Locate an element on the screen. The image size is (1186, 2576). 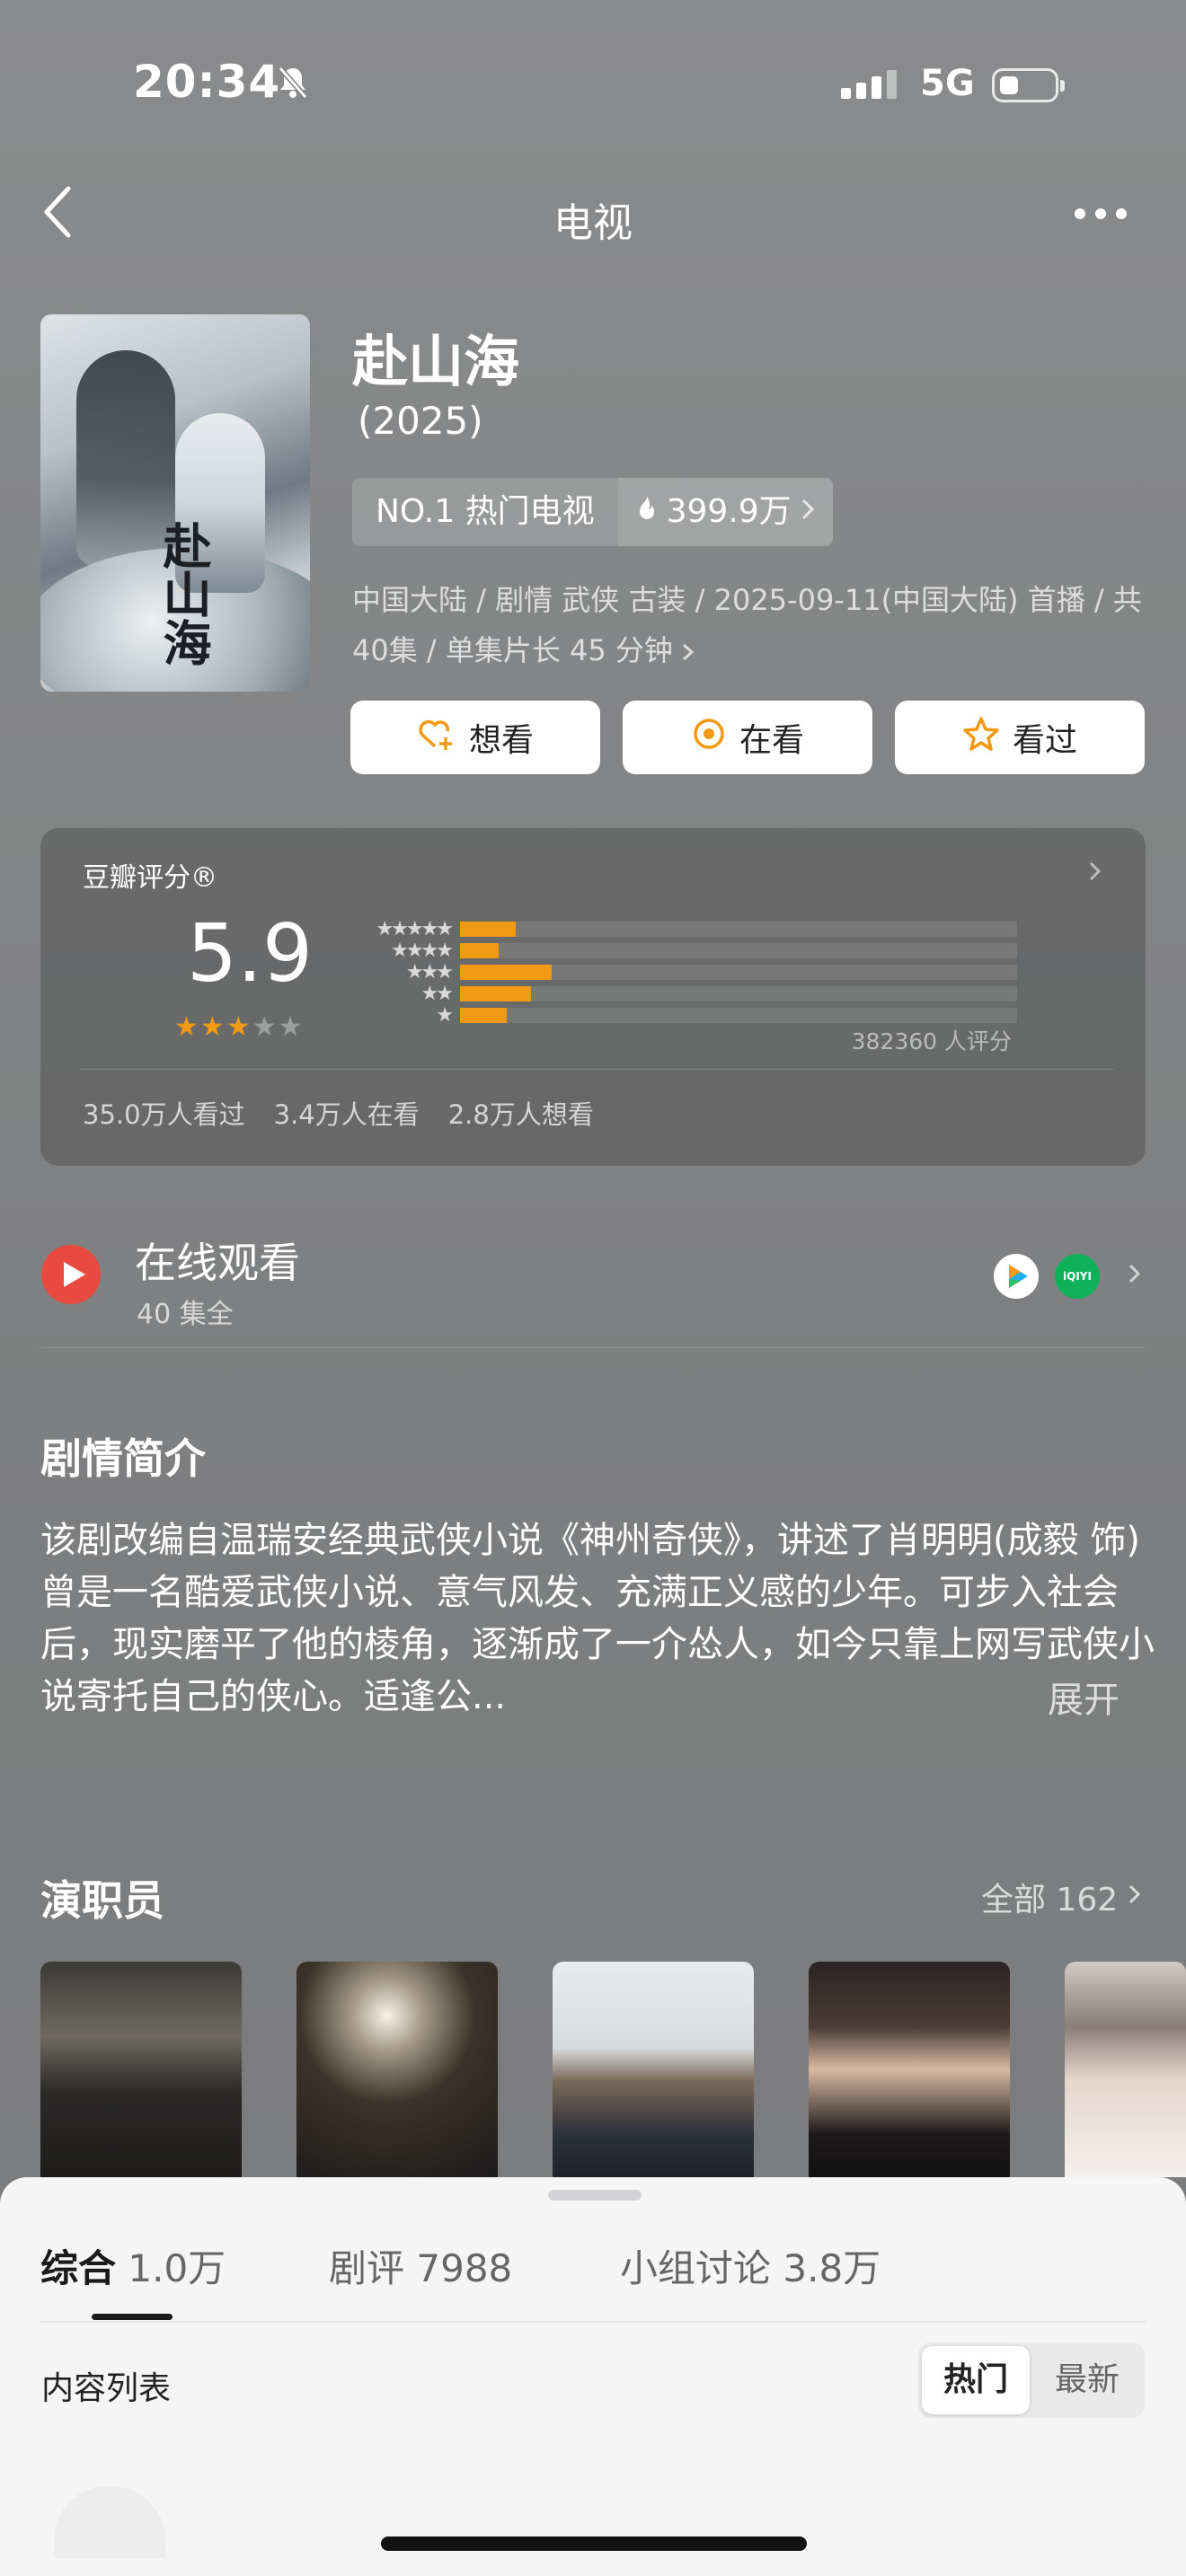
battery-icon is located at coordinates (1028, 85).